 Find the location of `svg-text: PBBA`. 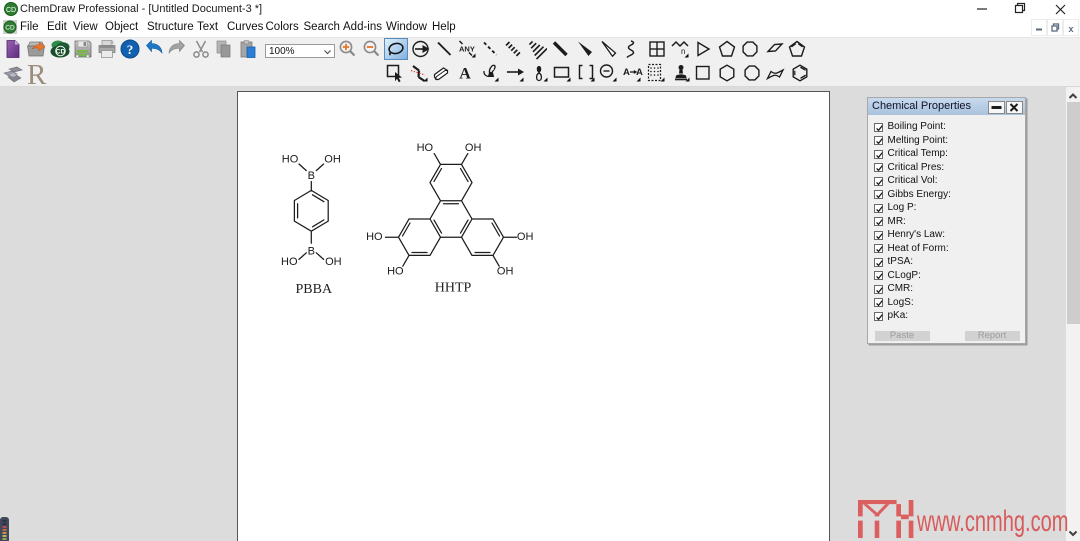

svg-text: PBBA is located at coordinates (314, 289).